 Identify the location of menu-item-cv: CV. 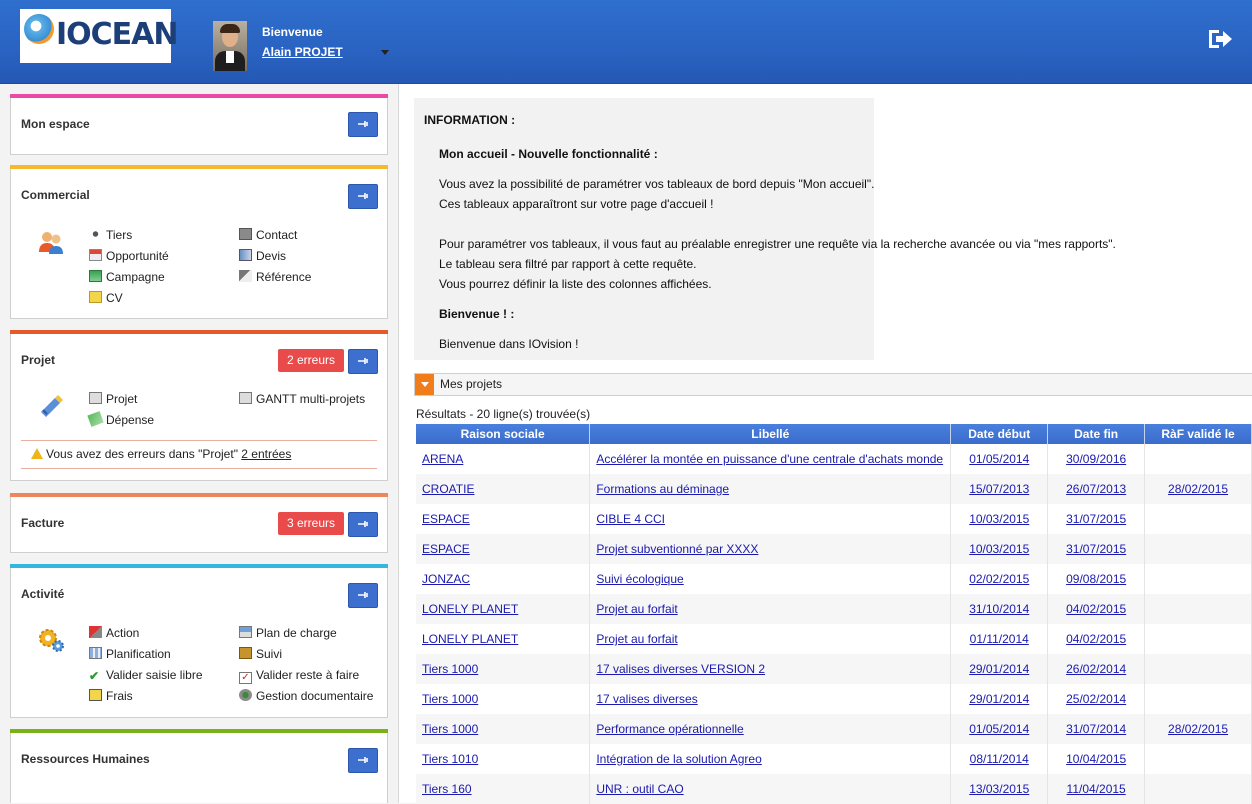
(106, 298).